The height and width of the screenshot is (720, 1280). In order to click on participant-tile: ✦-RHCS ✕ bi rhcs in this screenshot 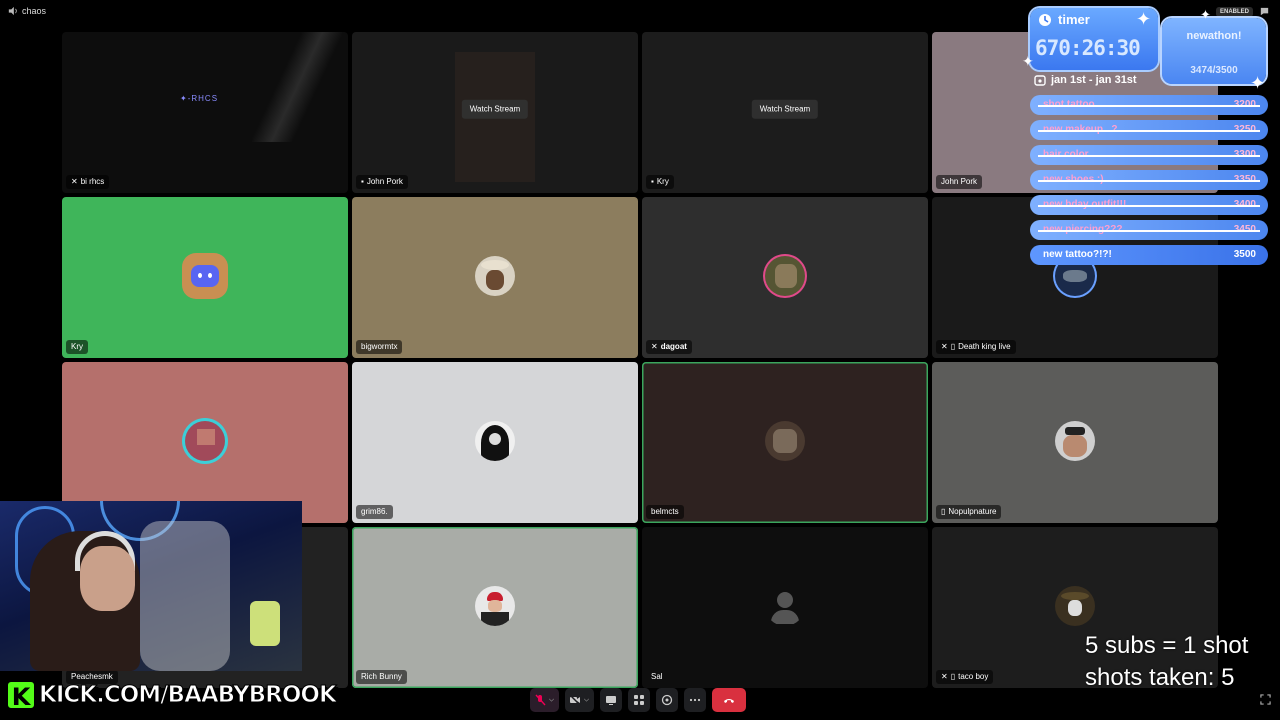, I will do `click(205, 112)`.